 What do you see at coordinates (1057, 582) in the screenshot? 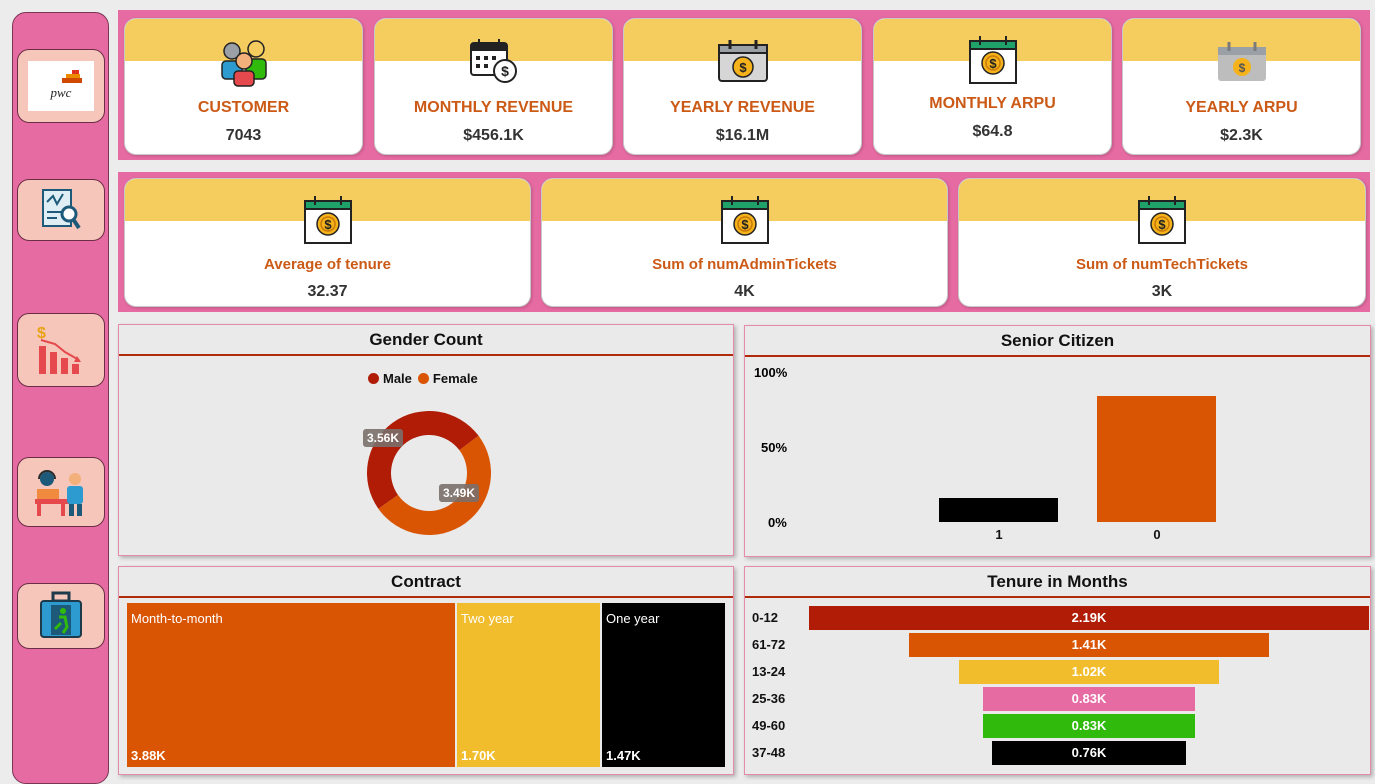
I see `panel-title: Tenure in Months` at bounding box center [1057, 582].